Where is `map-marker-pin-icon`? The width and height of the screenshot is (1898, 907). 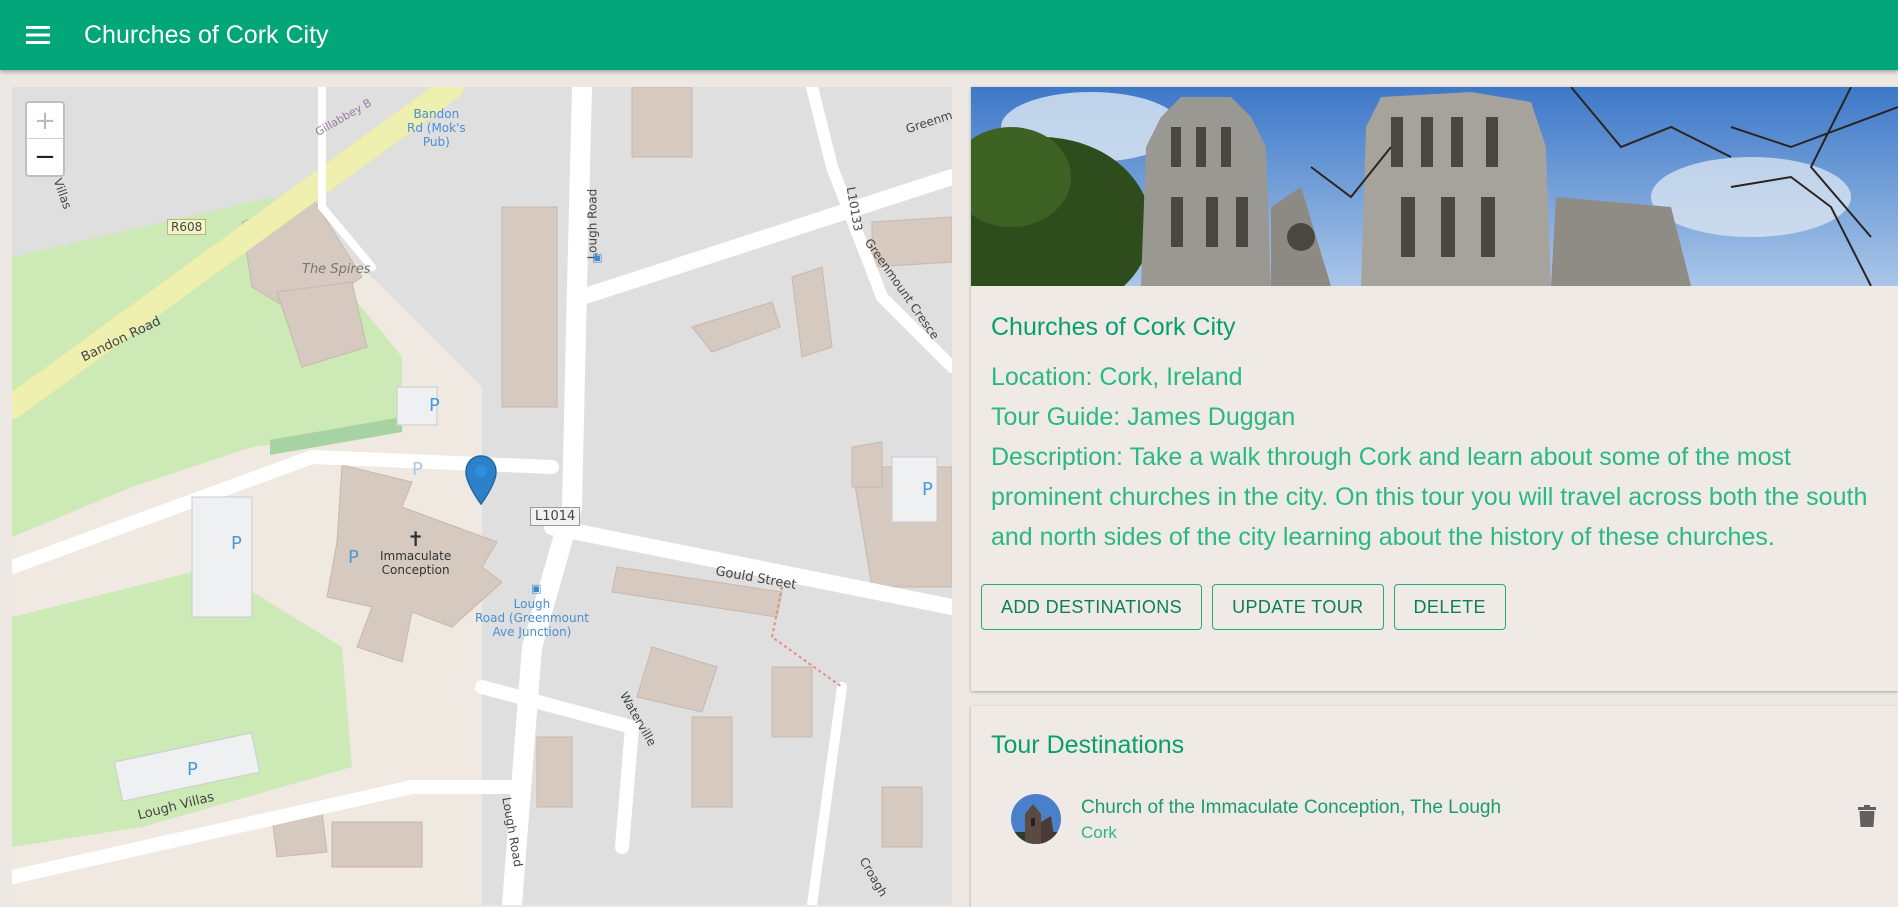
map-marker-pin-icon is located at coordinates (481, 482).